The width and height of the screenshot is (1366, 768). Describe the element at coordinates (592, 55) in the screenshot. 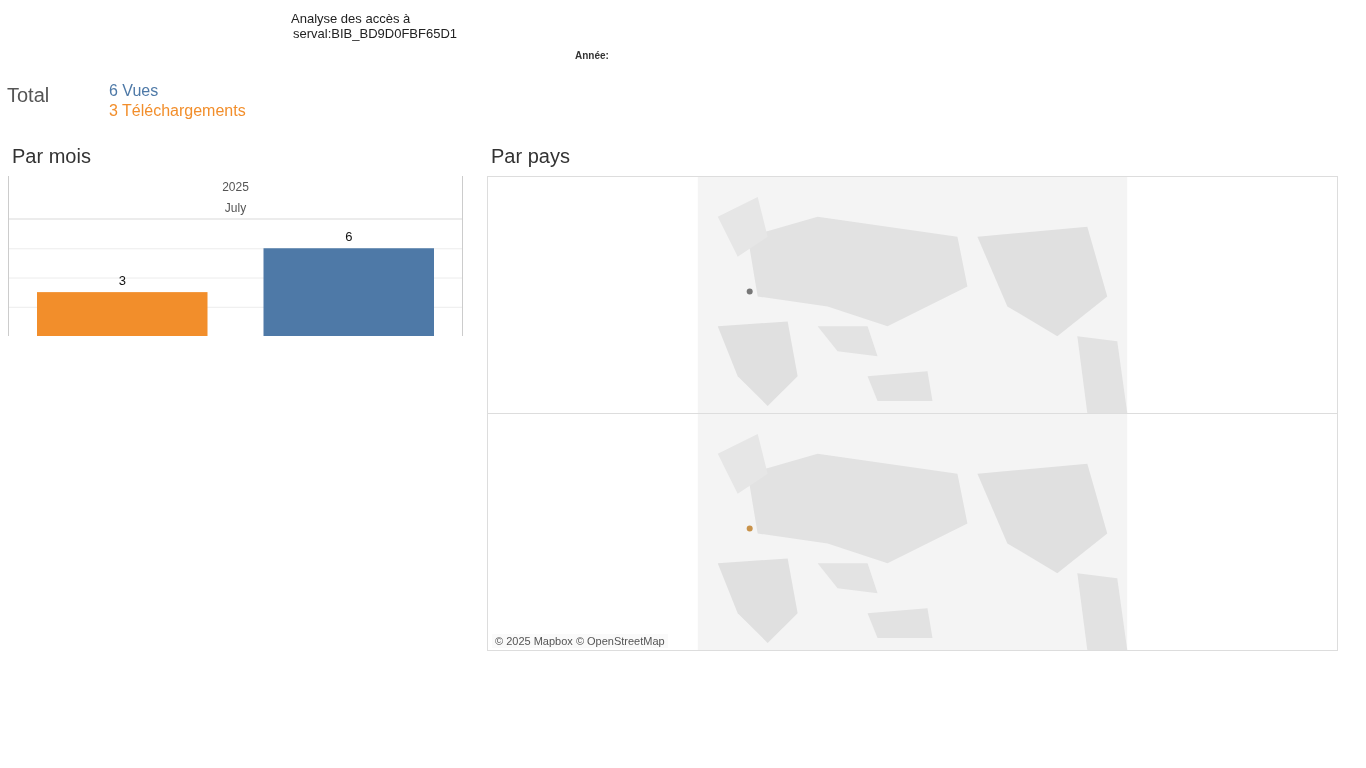

I see `year-filter-label: Année:` at that location.